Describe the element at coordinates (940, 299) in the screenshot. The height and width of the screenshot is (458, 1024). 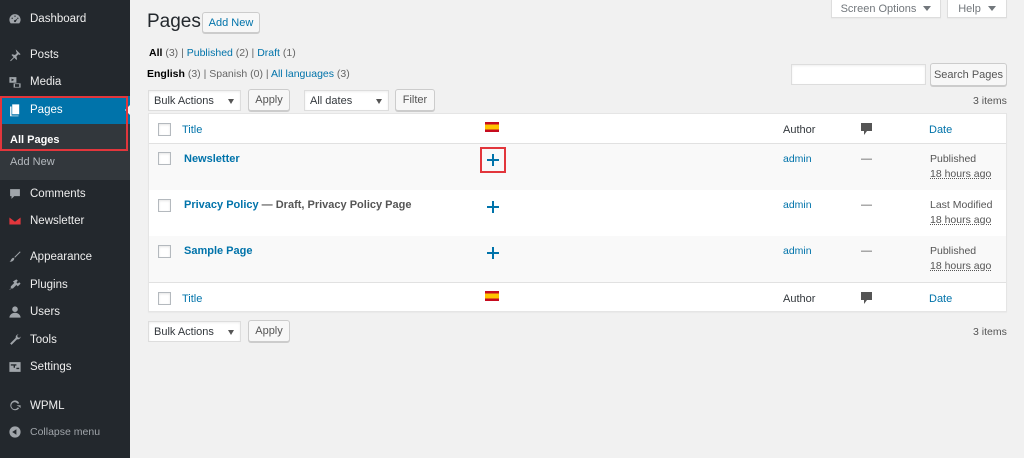
I see `date-column-footer: Date` at that location.